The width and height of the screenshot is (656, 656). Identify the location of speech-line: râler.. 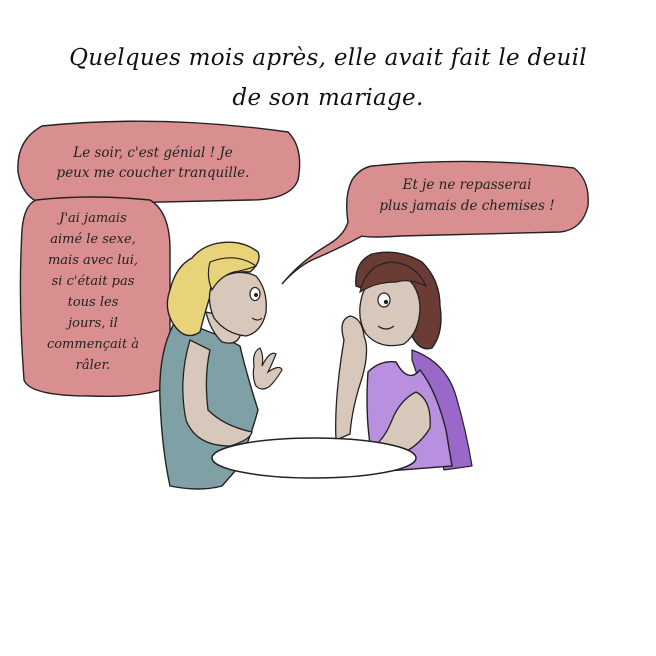
(93, 365).